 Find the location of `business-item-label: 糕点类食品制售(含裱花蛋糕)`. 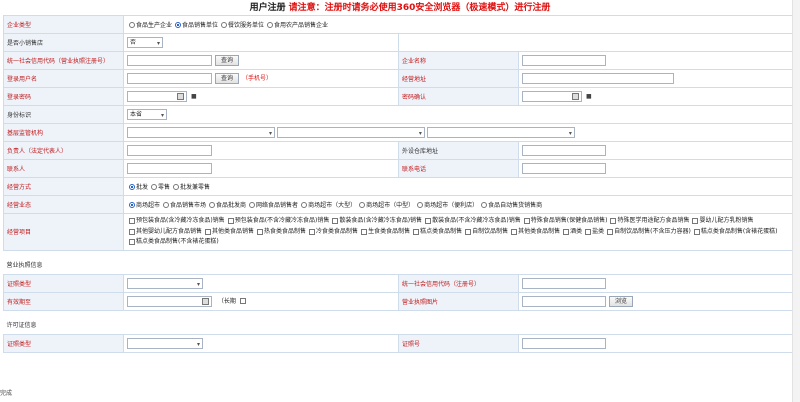

business-item-label: 糕点类食品制售(含裱花蛋糕) is located at coordinates (739, 231).